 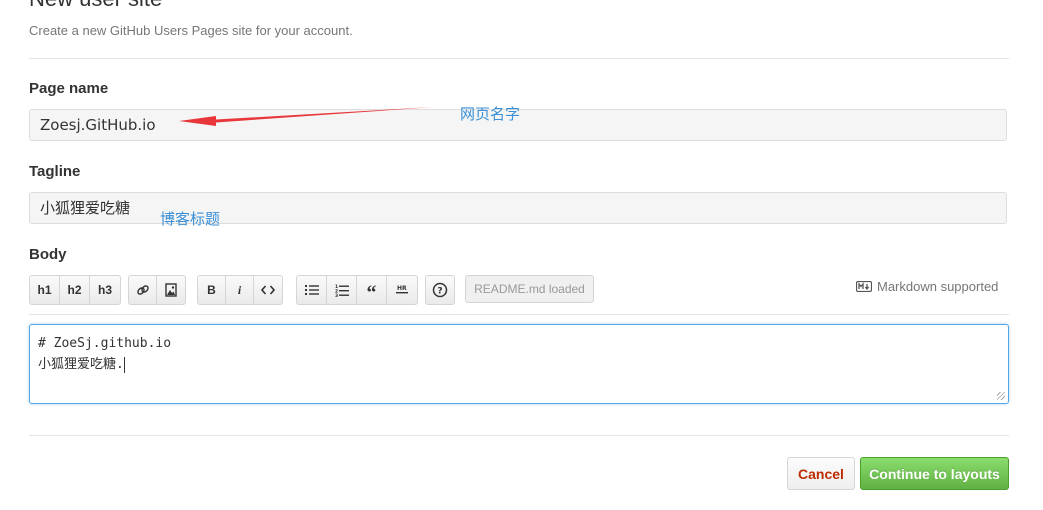 I want to click on code-icon, so click(x=268, y=290).